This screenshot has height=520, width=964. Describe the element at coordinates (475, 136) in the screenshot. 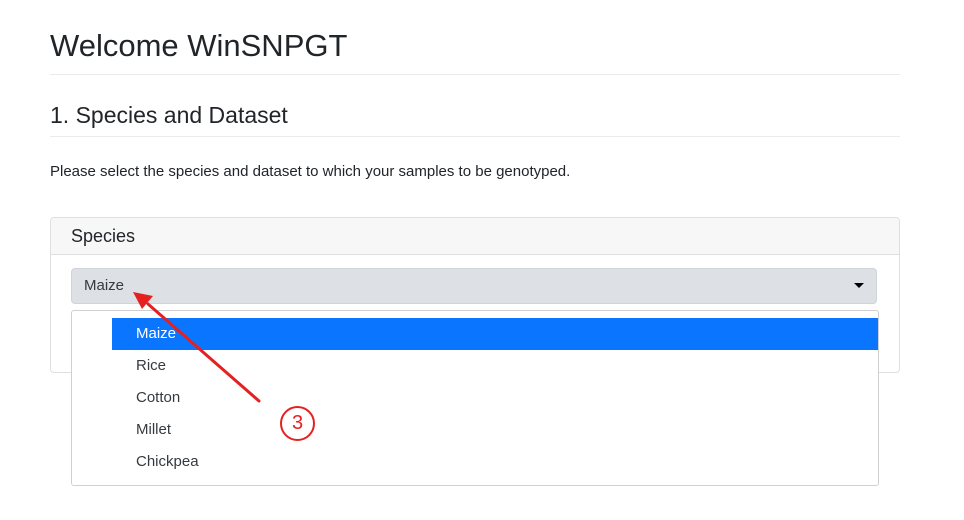

I see `section-divider` at that location.